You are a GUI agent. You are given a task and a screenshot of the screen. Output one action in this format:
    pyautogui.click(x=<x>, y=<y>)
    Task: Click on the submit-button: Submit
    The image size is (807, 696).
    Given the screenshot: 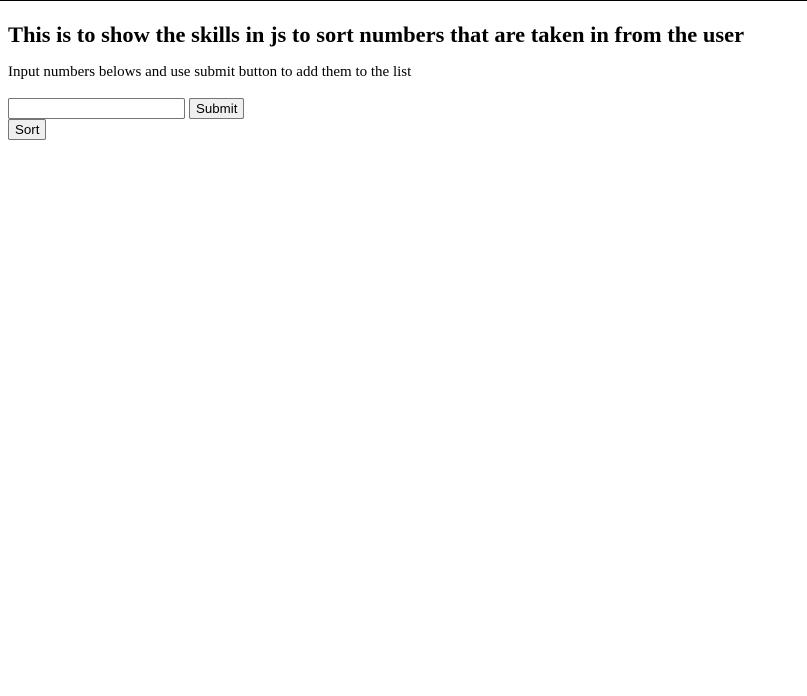 What is the action you would take?
    pyautogui.click(x=217, y=108)
    